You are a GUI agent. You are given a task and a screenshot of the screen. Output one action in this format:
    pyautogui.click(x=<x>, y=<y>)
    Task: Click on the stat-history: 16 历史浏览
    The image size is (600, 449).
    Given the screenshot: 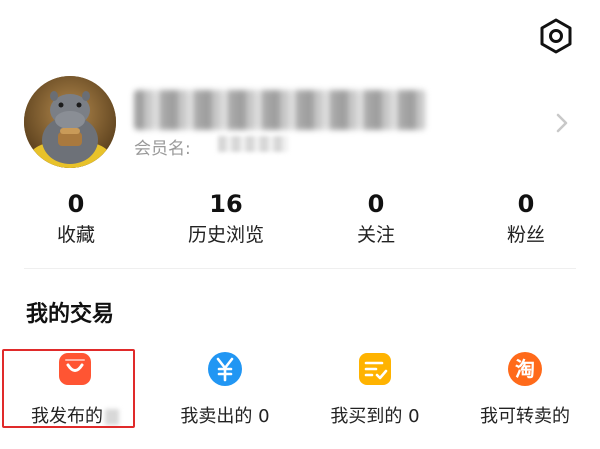 What is the action you would take?
    pyautogui.click(x=226, y=219)
    